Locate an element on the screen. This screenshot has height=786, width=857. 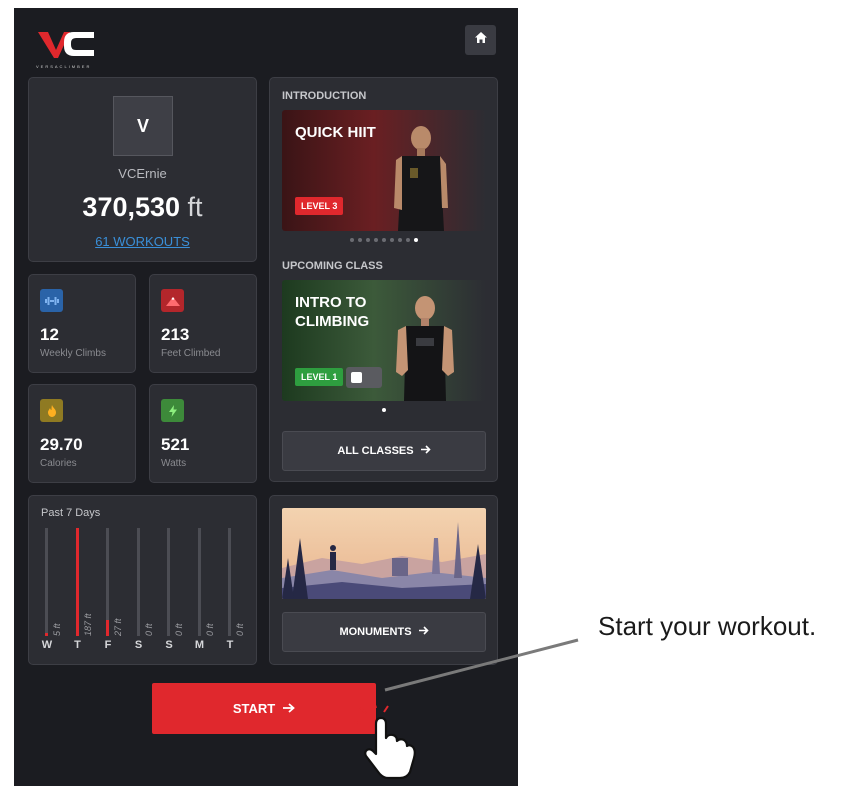
callout-text: Start your workout. is located at coordinates (707, 626).